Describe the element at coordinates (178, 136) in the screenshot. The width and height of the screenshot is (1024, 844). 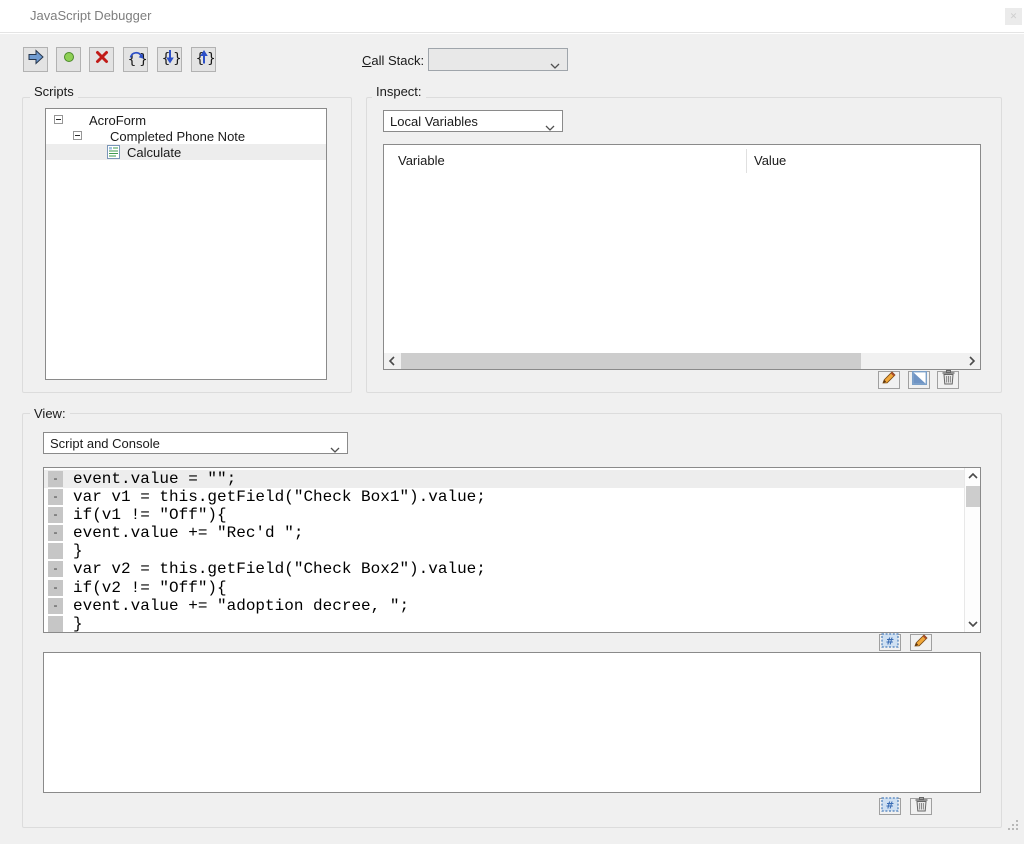
I see `tree-item-label: Completed Phone Note` at that location.